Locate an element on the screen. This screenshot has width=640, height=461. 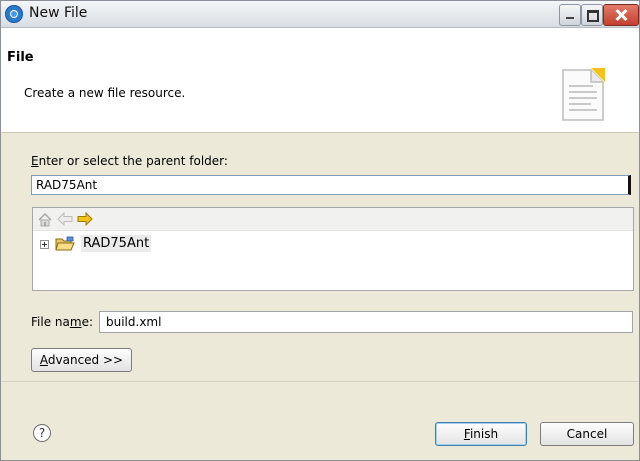
expand-toggle-icon is located at coordinates (44, 244).